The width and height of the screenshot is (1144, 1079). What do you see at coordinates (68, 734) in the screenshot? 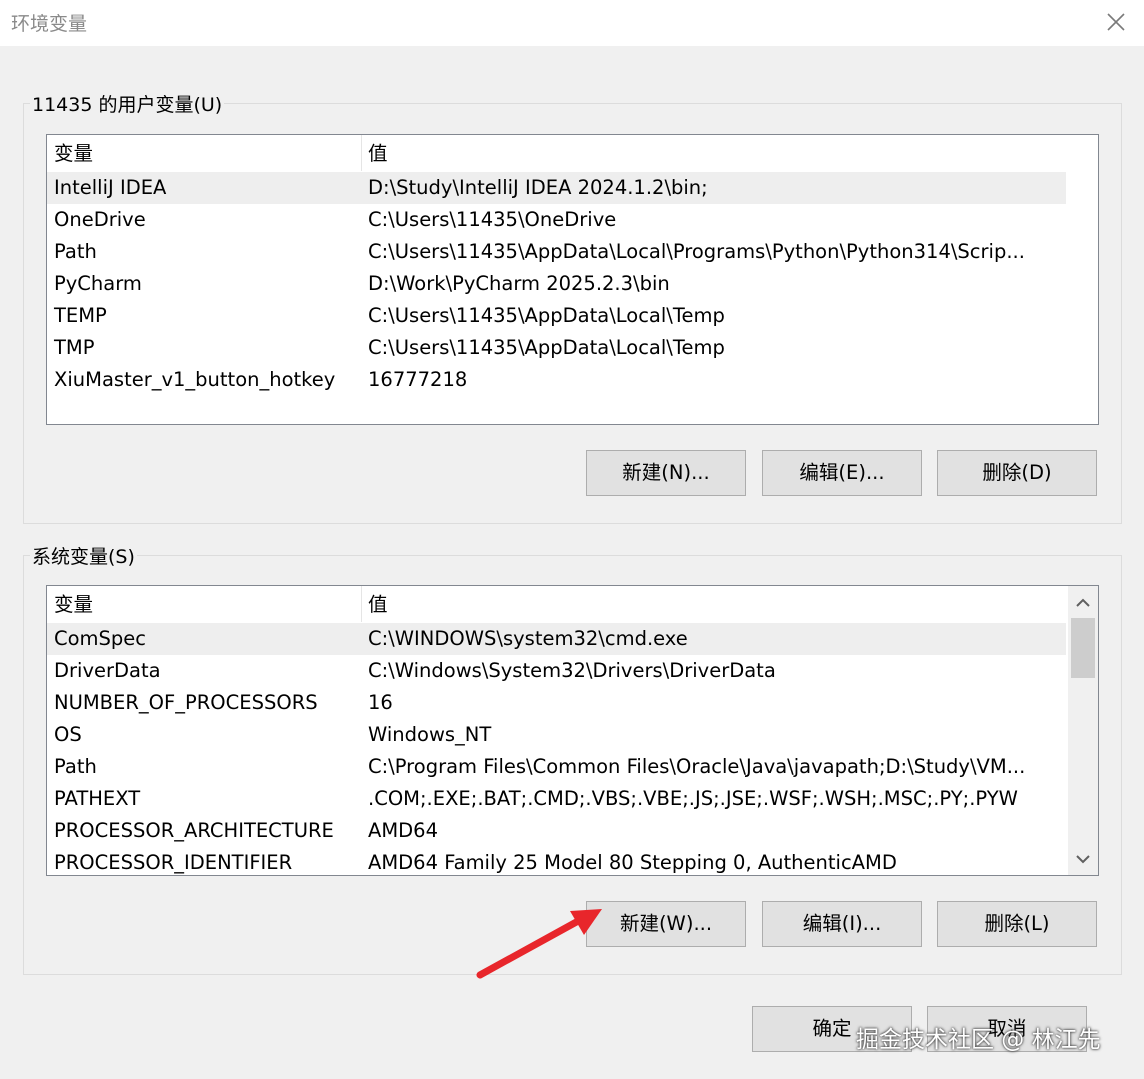
I see `variable-name: OS` at bounding box center [68, 734].